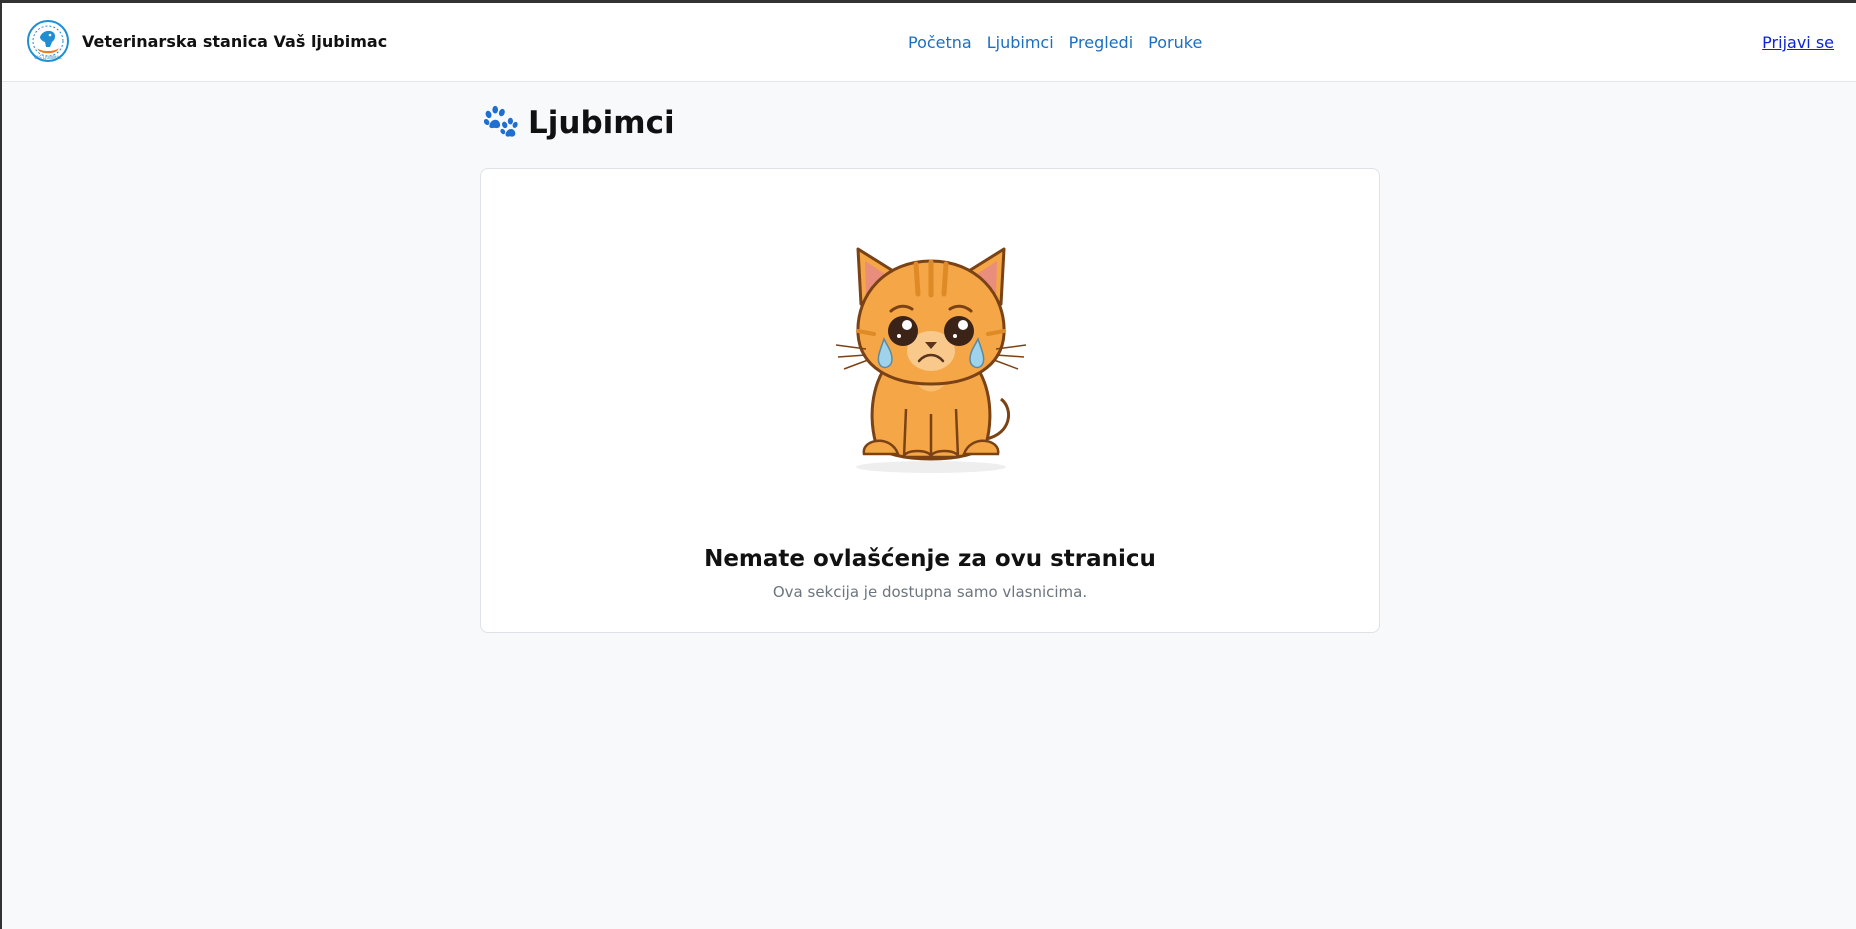  I want to click on sad-cat-icon, so click(931, 360).